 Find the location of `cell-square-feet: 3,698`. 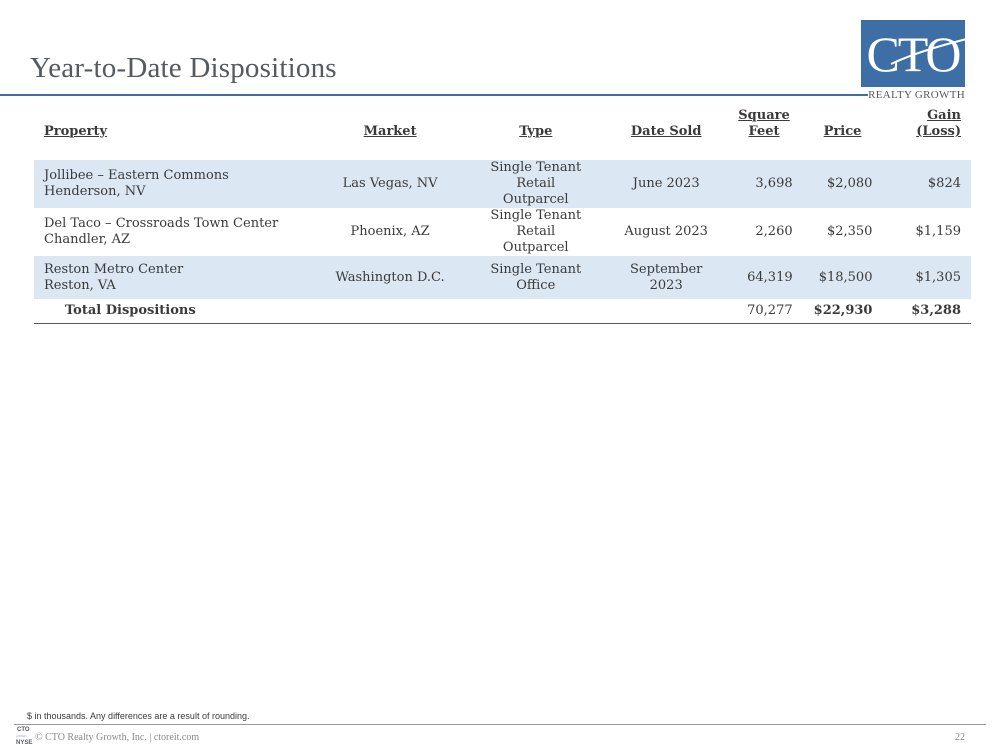

cell-square-feet: 3,698 is located at coordinates (764, 184).